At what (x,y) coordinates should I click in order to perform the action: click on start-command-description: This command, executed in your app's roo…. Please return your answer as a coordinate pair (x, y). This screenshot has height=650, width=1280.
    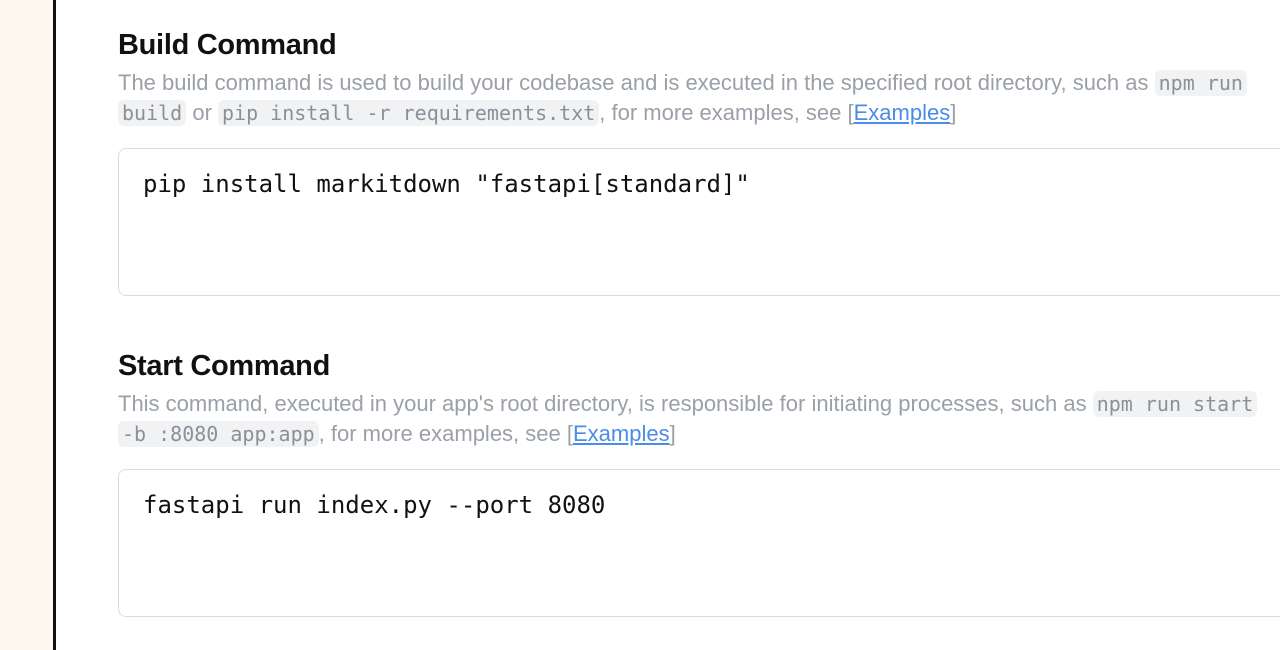
    Looking at the image, I should click on (699, 419).